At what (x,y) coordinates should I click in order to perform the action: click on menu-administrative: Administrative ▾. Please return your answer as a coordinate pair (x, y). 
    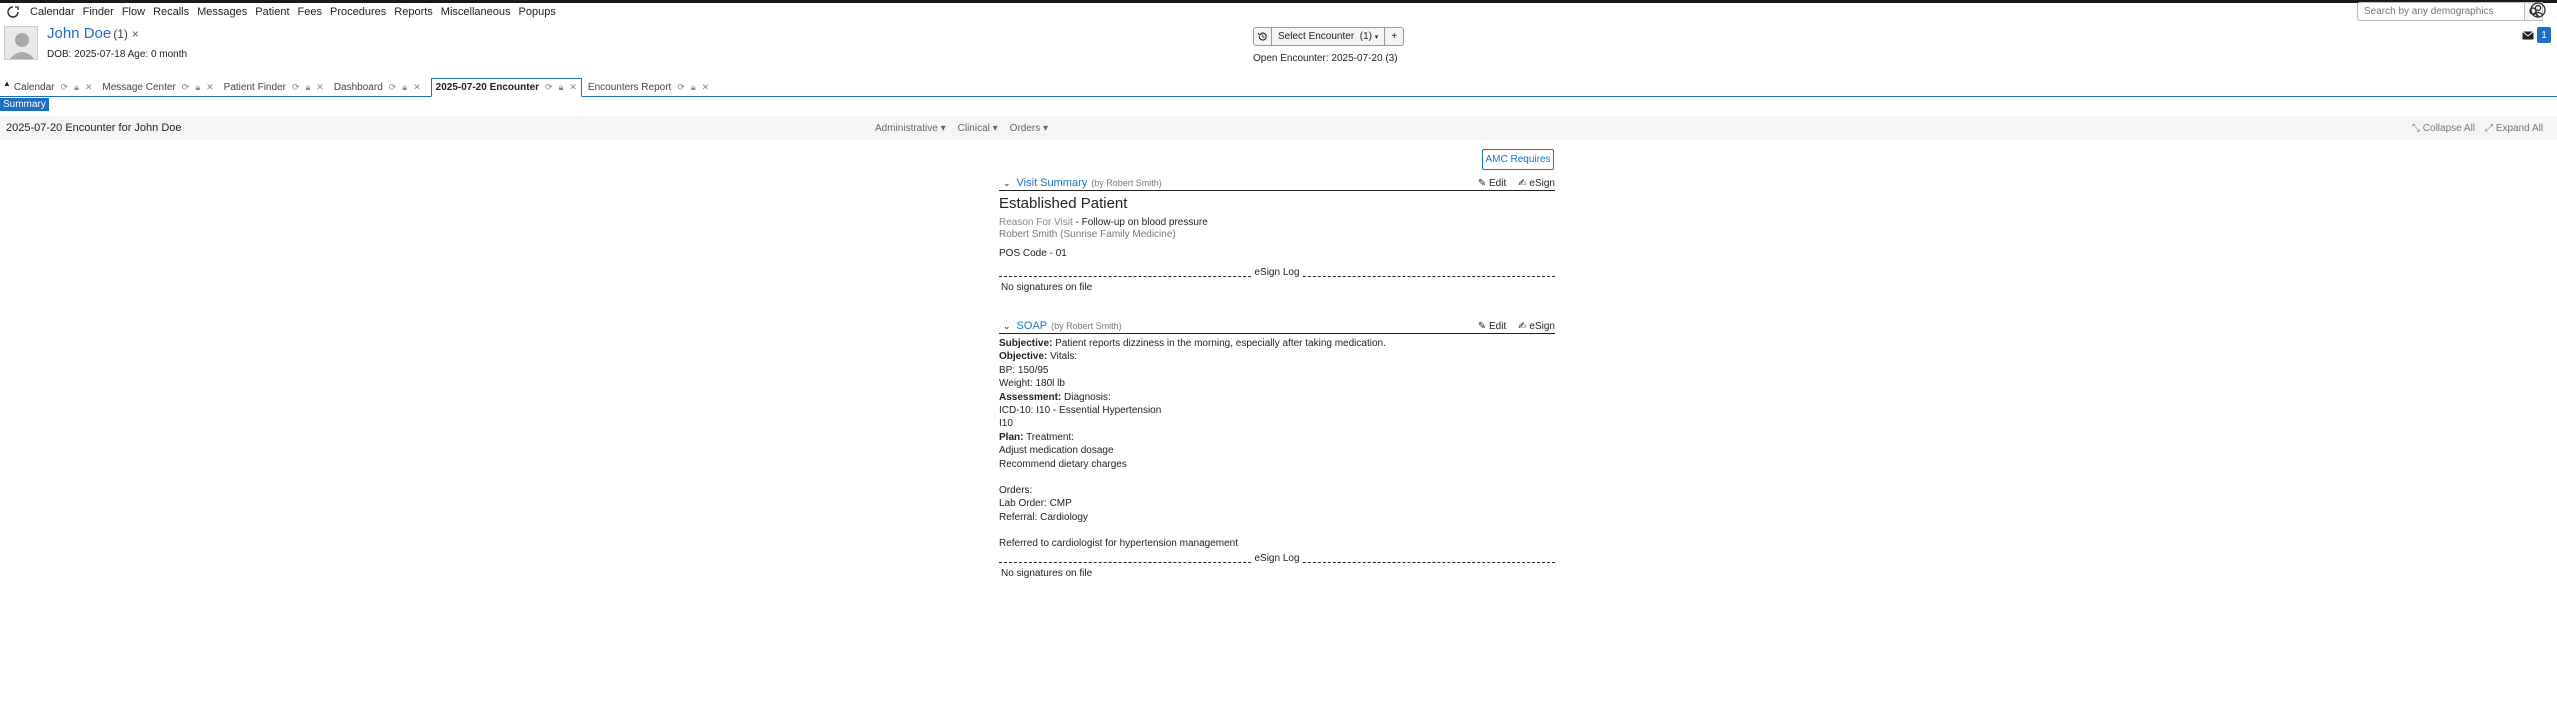
    Looking at the image, I should click on (910, 128).